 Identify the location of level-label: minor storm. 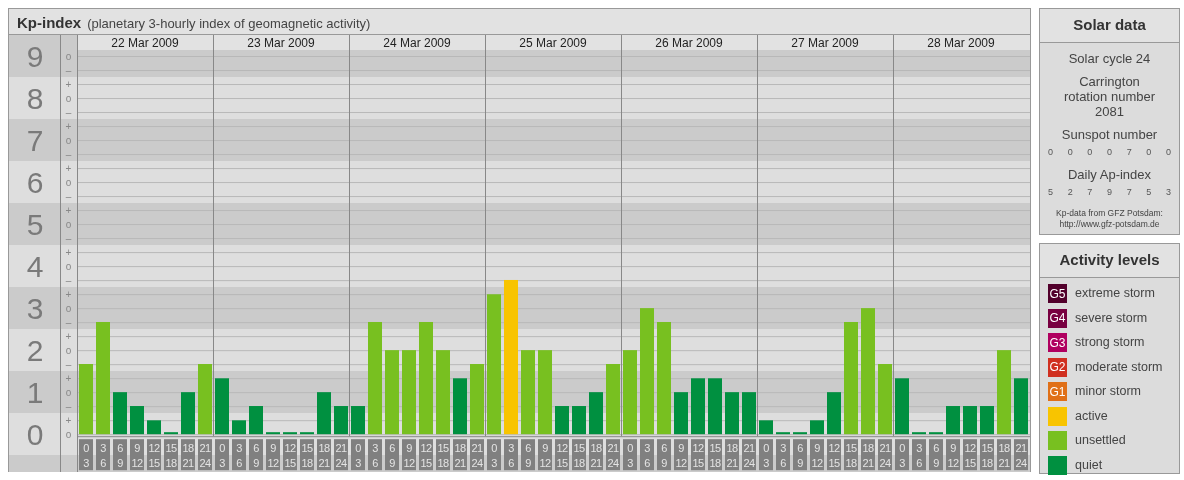
(1108, 392).